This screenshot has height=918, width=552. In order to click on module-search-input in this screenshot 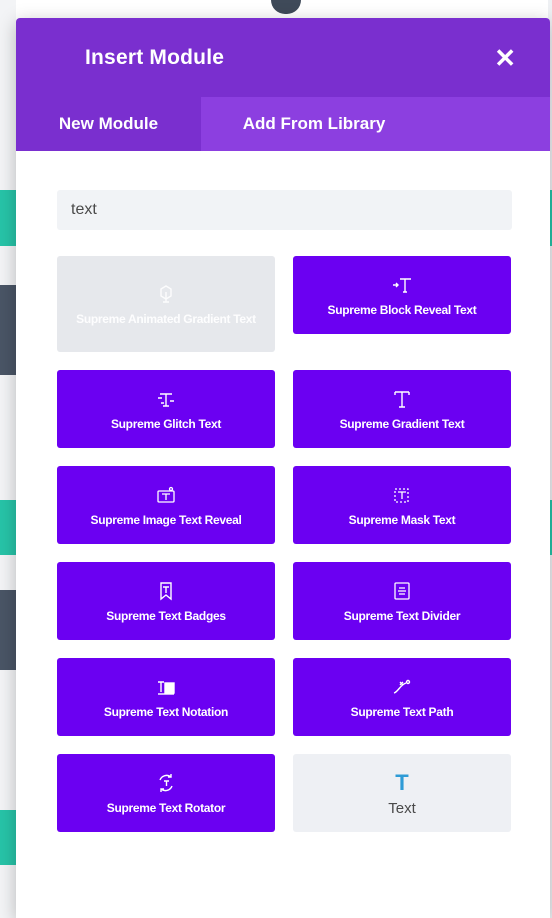, I will do `click(284, 210)`.